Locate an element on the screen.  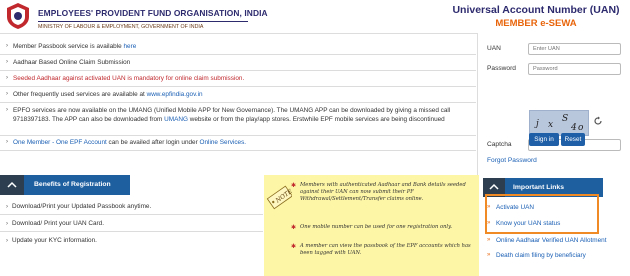
epfo-logo-icon is located at coordinates (18, 16).